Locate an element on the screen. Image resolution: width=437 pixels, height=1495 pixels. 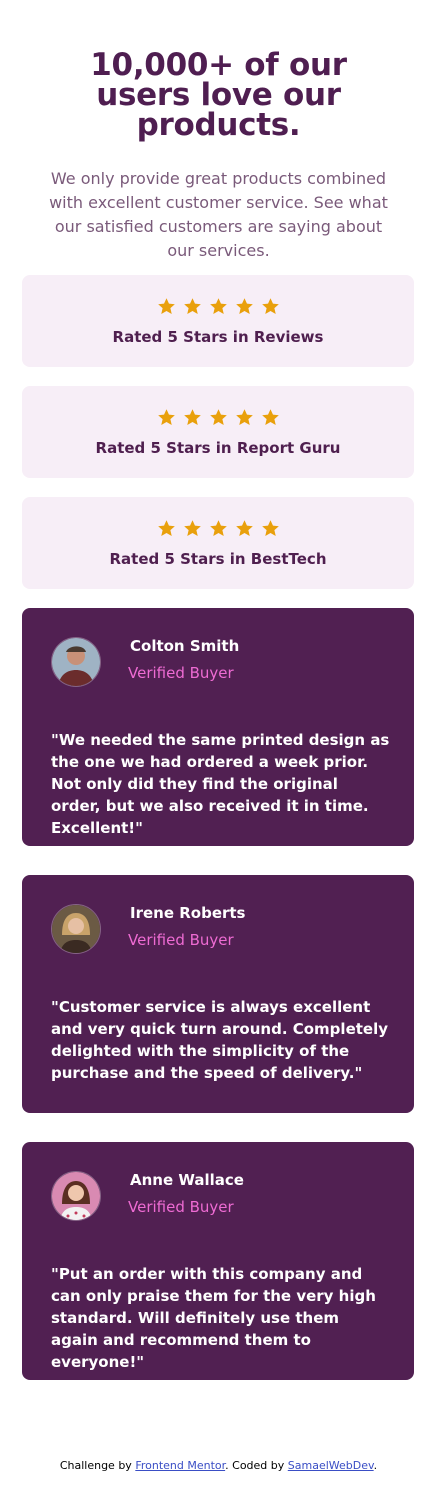
rating-card-report-guru: Rated 5 Stars in Report Guru is located at coordinates (218, 432).